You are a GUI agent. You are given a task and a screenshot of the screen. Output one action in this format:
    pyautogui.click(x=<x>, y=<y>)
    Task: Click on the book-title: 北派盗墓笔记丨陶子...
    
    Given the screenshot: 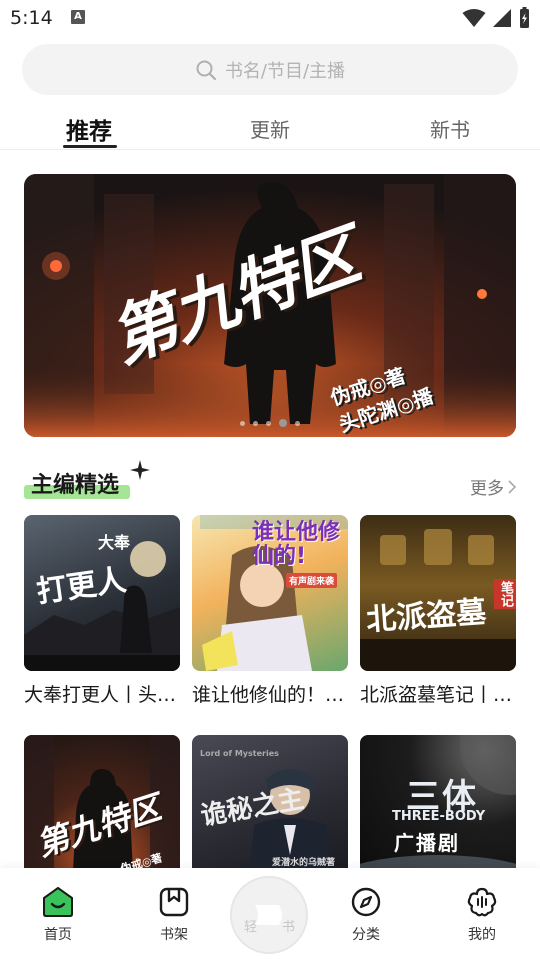 What is the action you would take?
    pyautogui.click(x=438, y=695)
    